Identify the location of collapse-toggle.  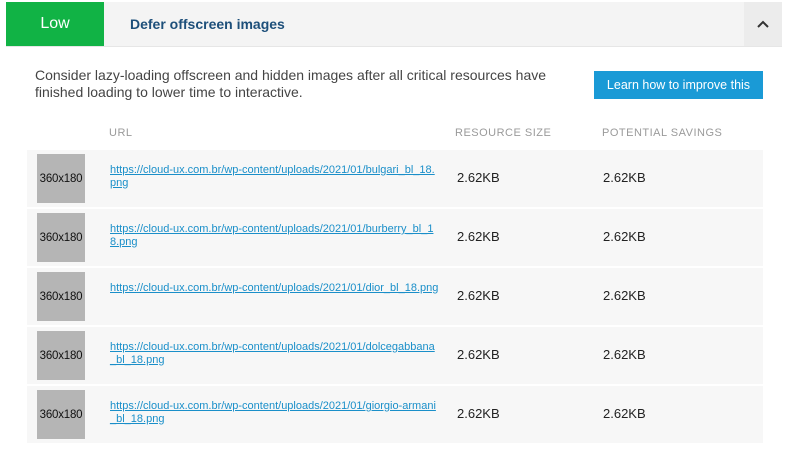
(763, 24).